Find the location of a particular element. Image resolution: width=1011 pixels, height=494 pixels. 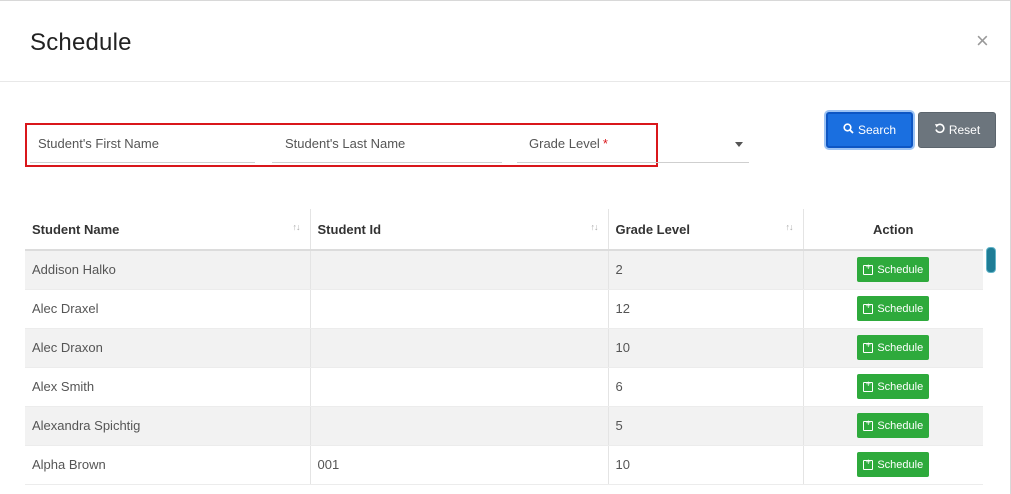

grade-level-cell: 12 is located at coordinates (706, 309).